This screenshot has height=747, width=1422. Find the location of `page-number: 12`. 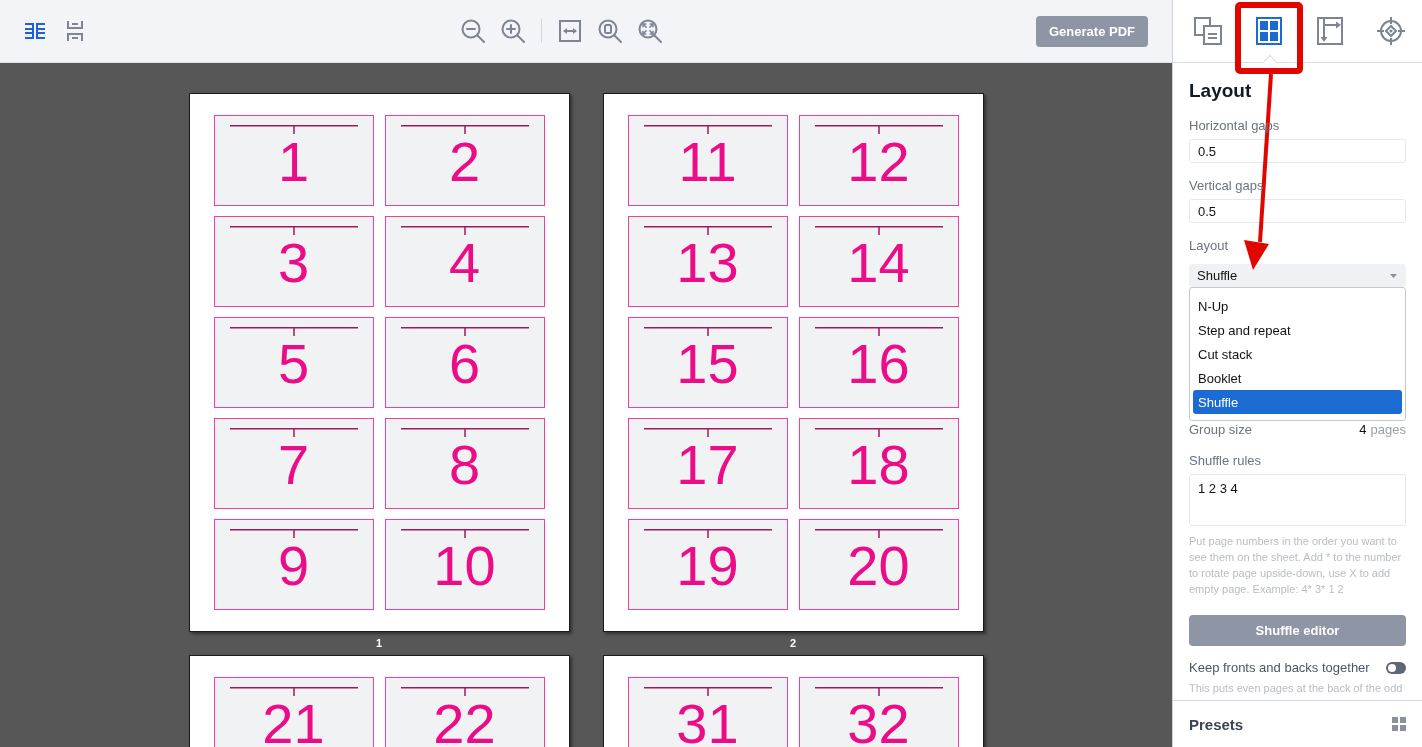

page-number: 12 is located at coordinates (878, 162).